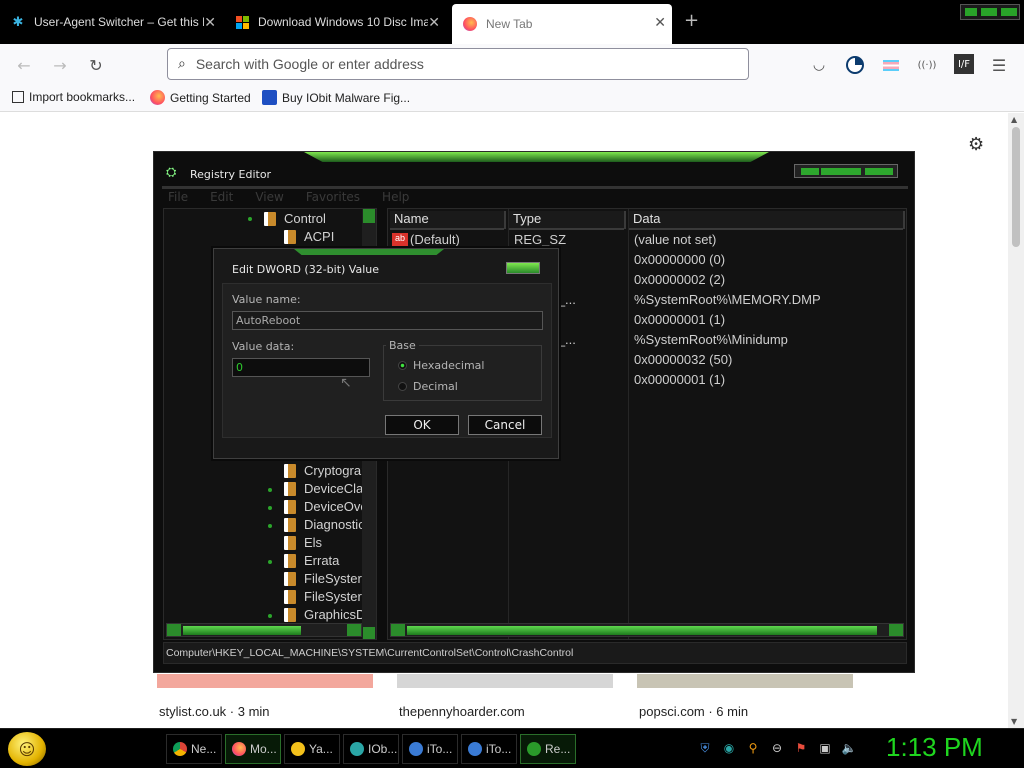 The image size is (1024, 768). I want to click on tree-node-acpi: ACPI, so click(309, 236).